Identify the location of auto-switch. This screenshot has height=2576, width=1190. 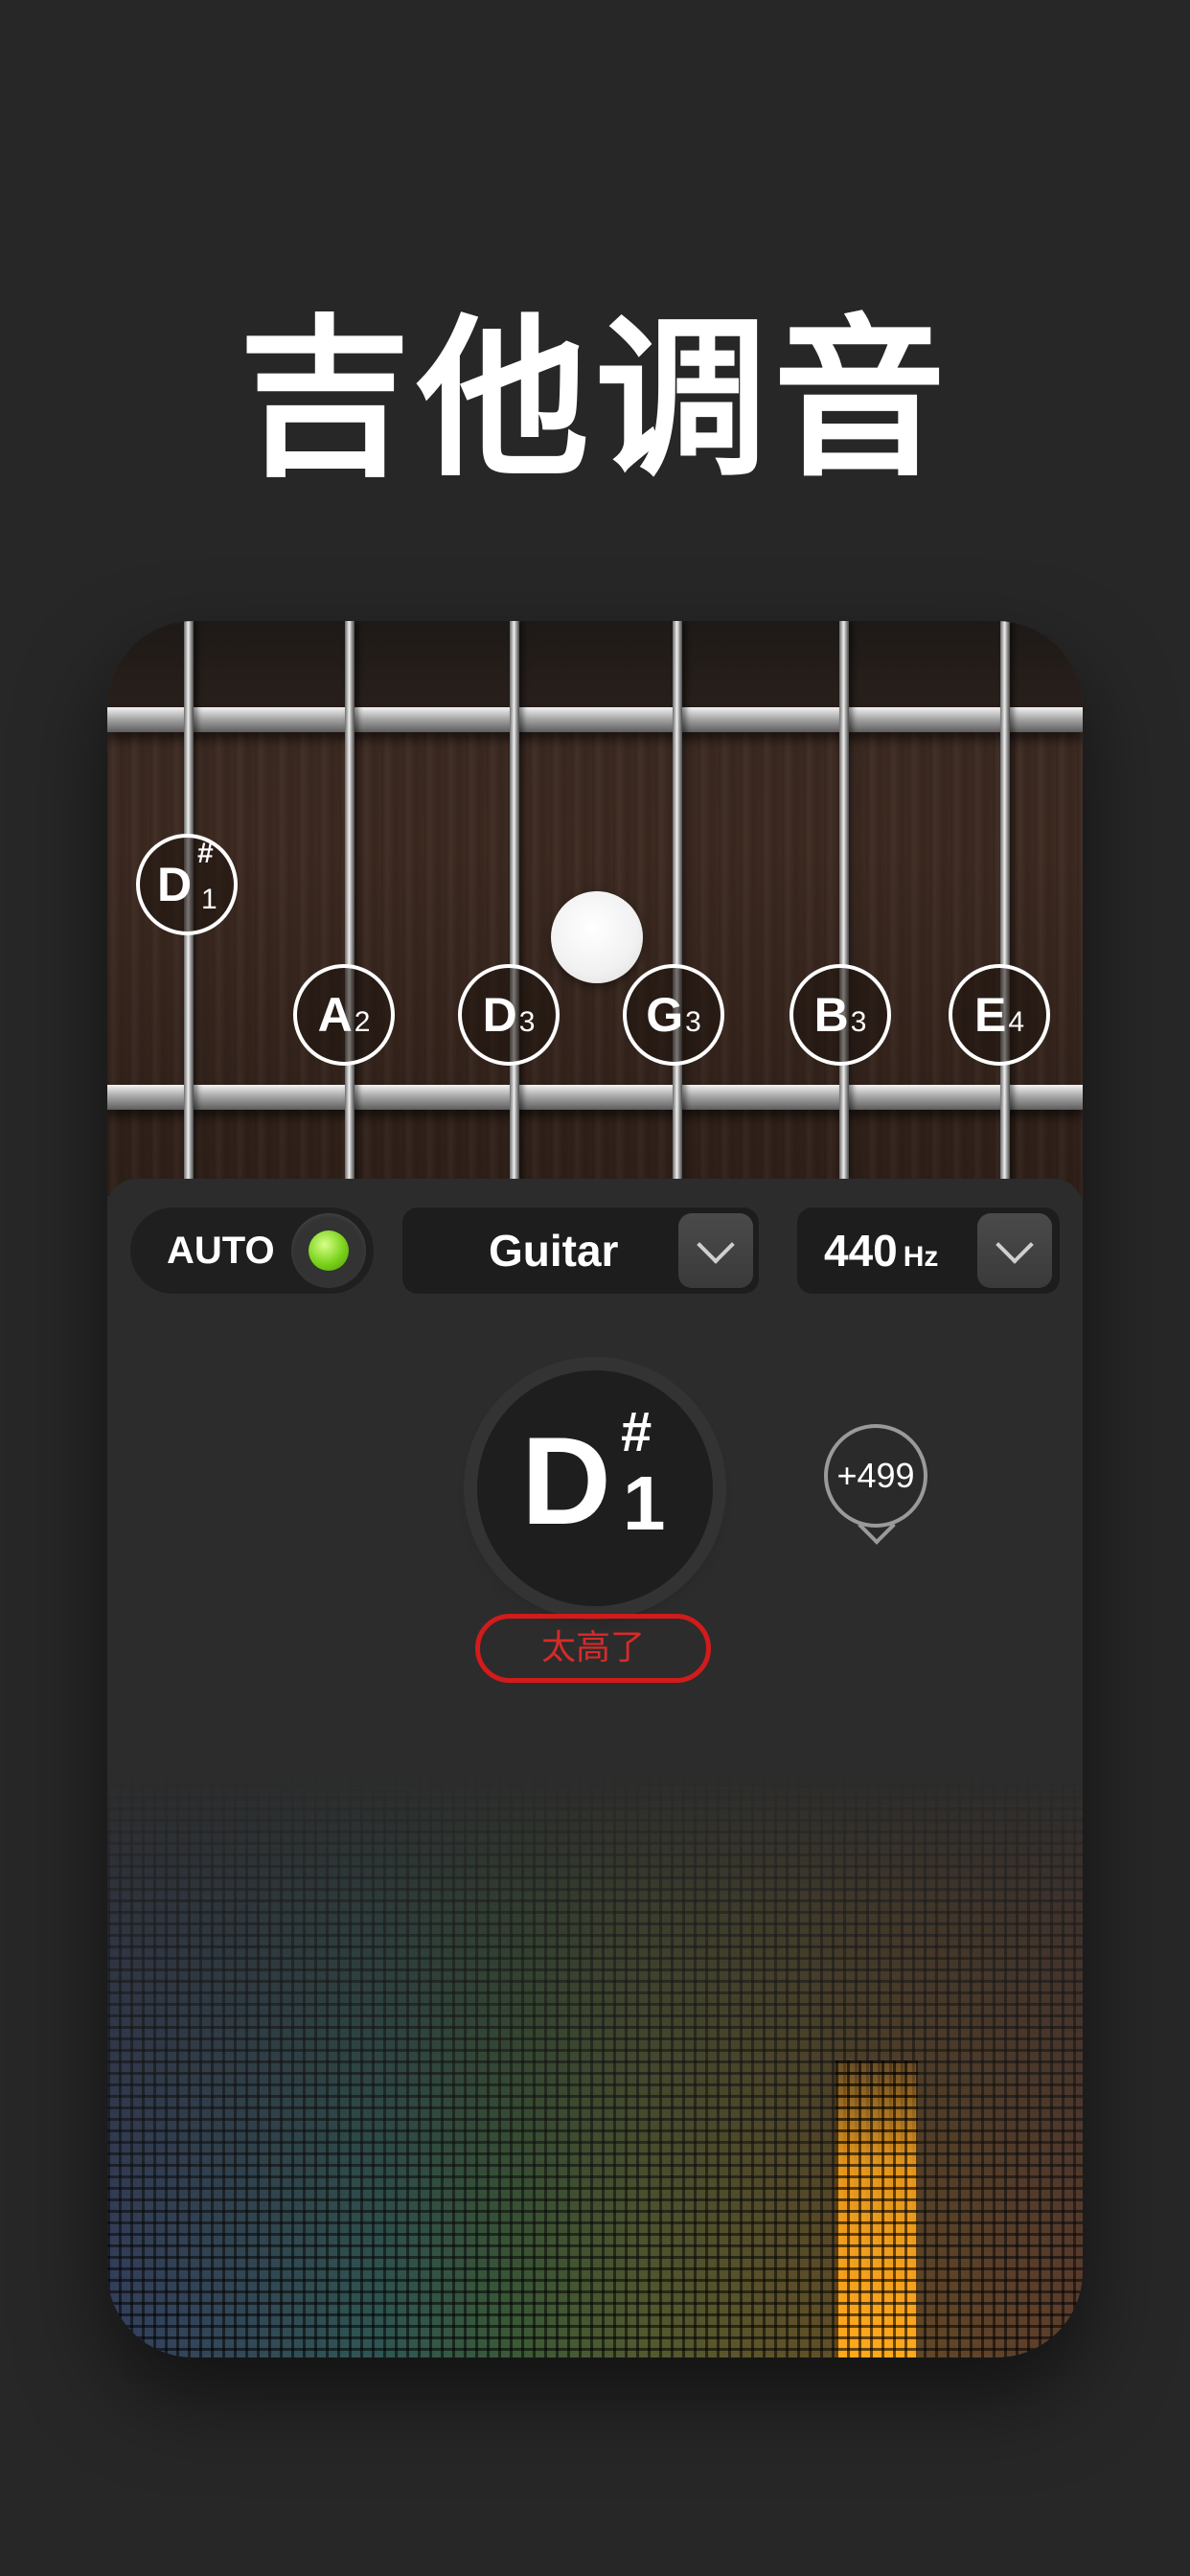
(328, 1250).